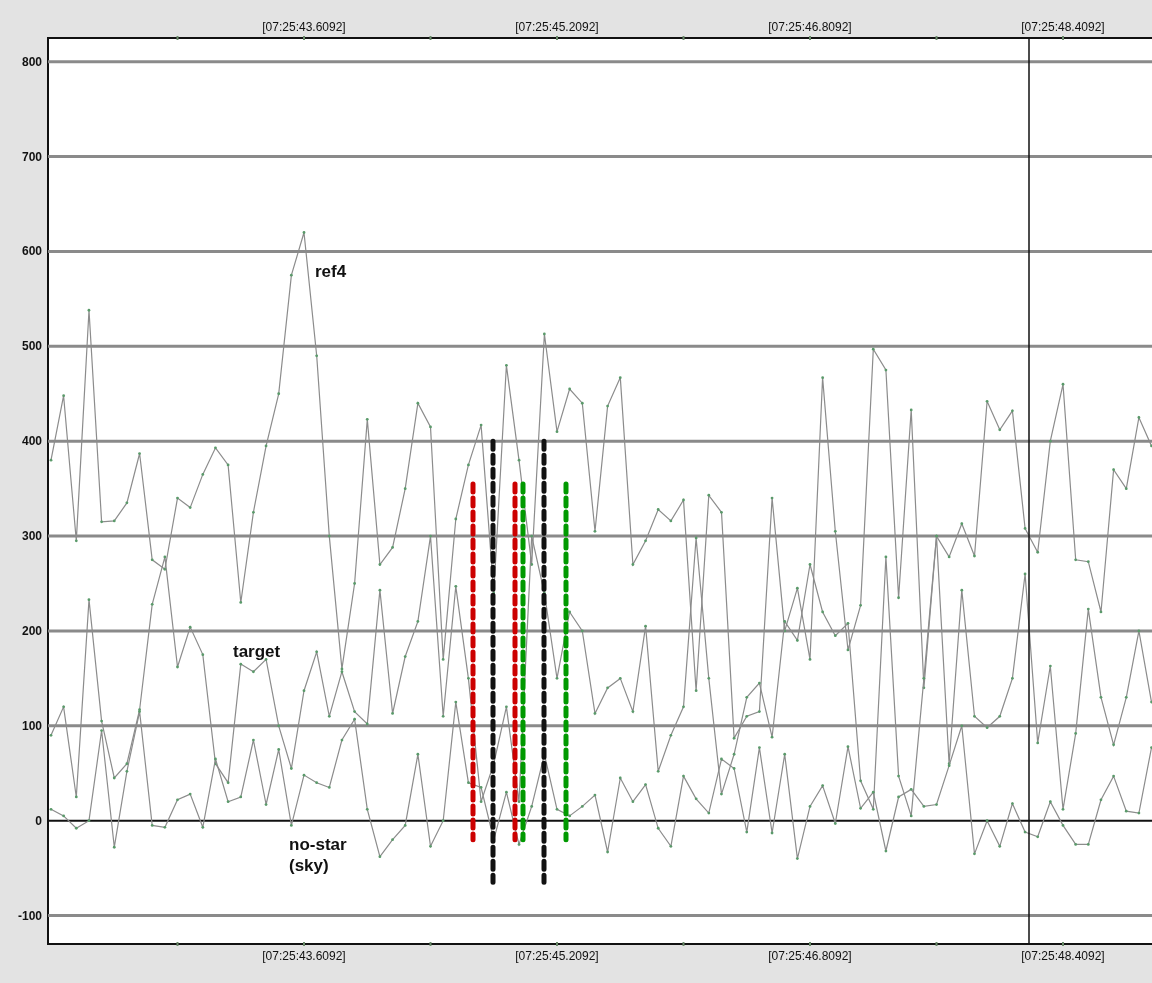  Describe the element at coordinates (31, 630) in the screenshot. I see `y-tick-label: 200` at that location.